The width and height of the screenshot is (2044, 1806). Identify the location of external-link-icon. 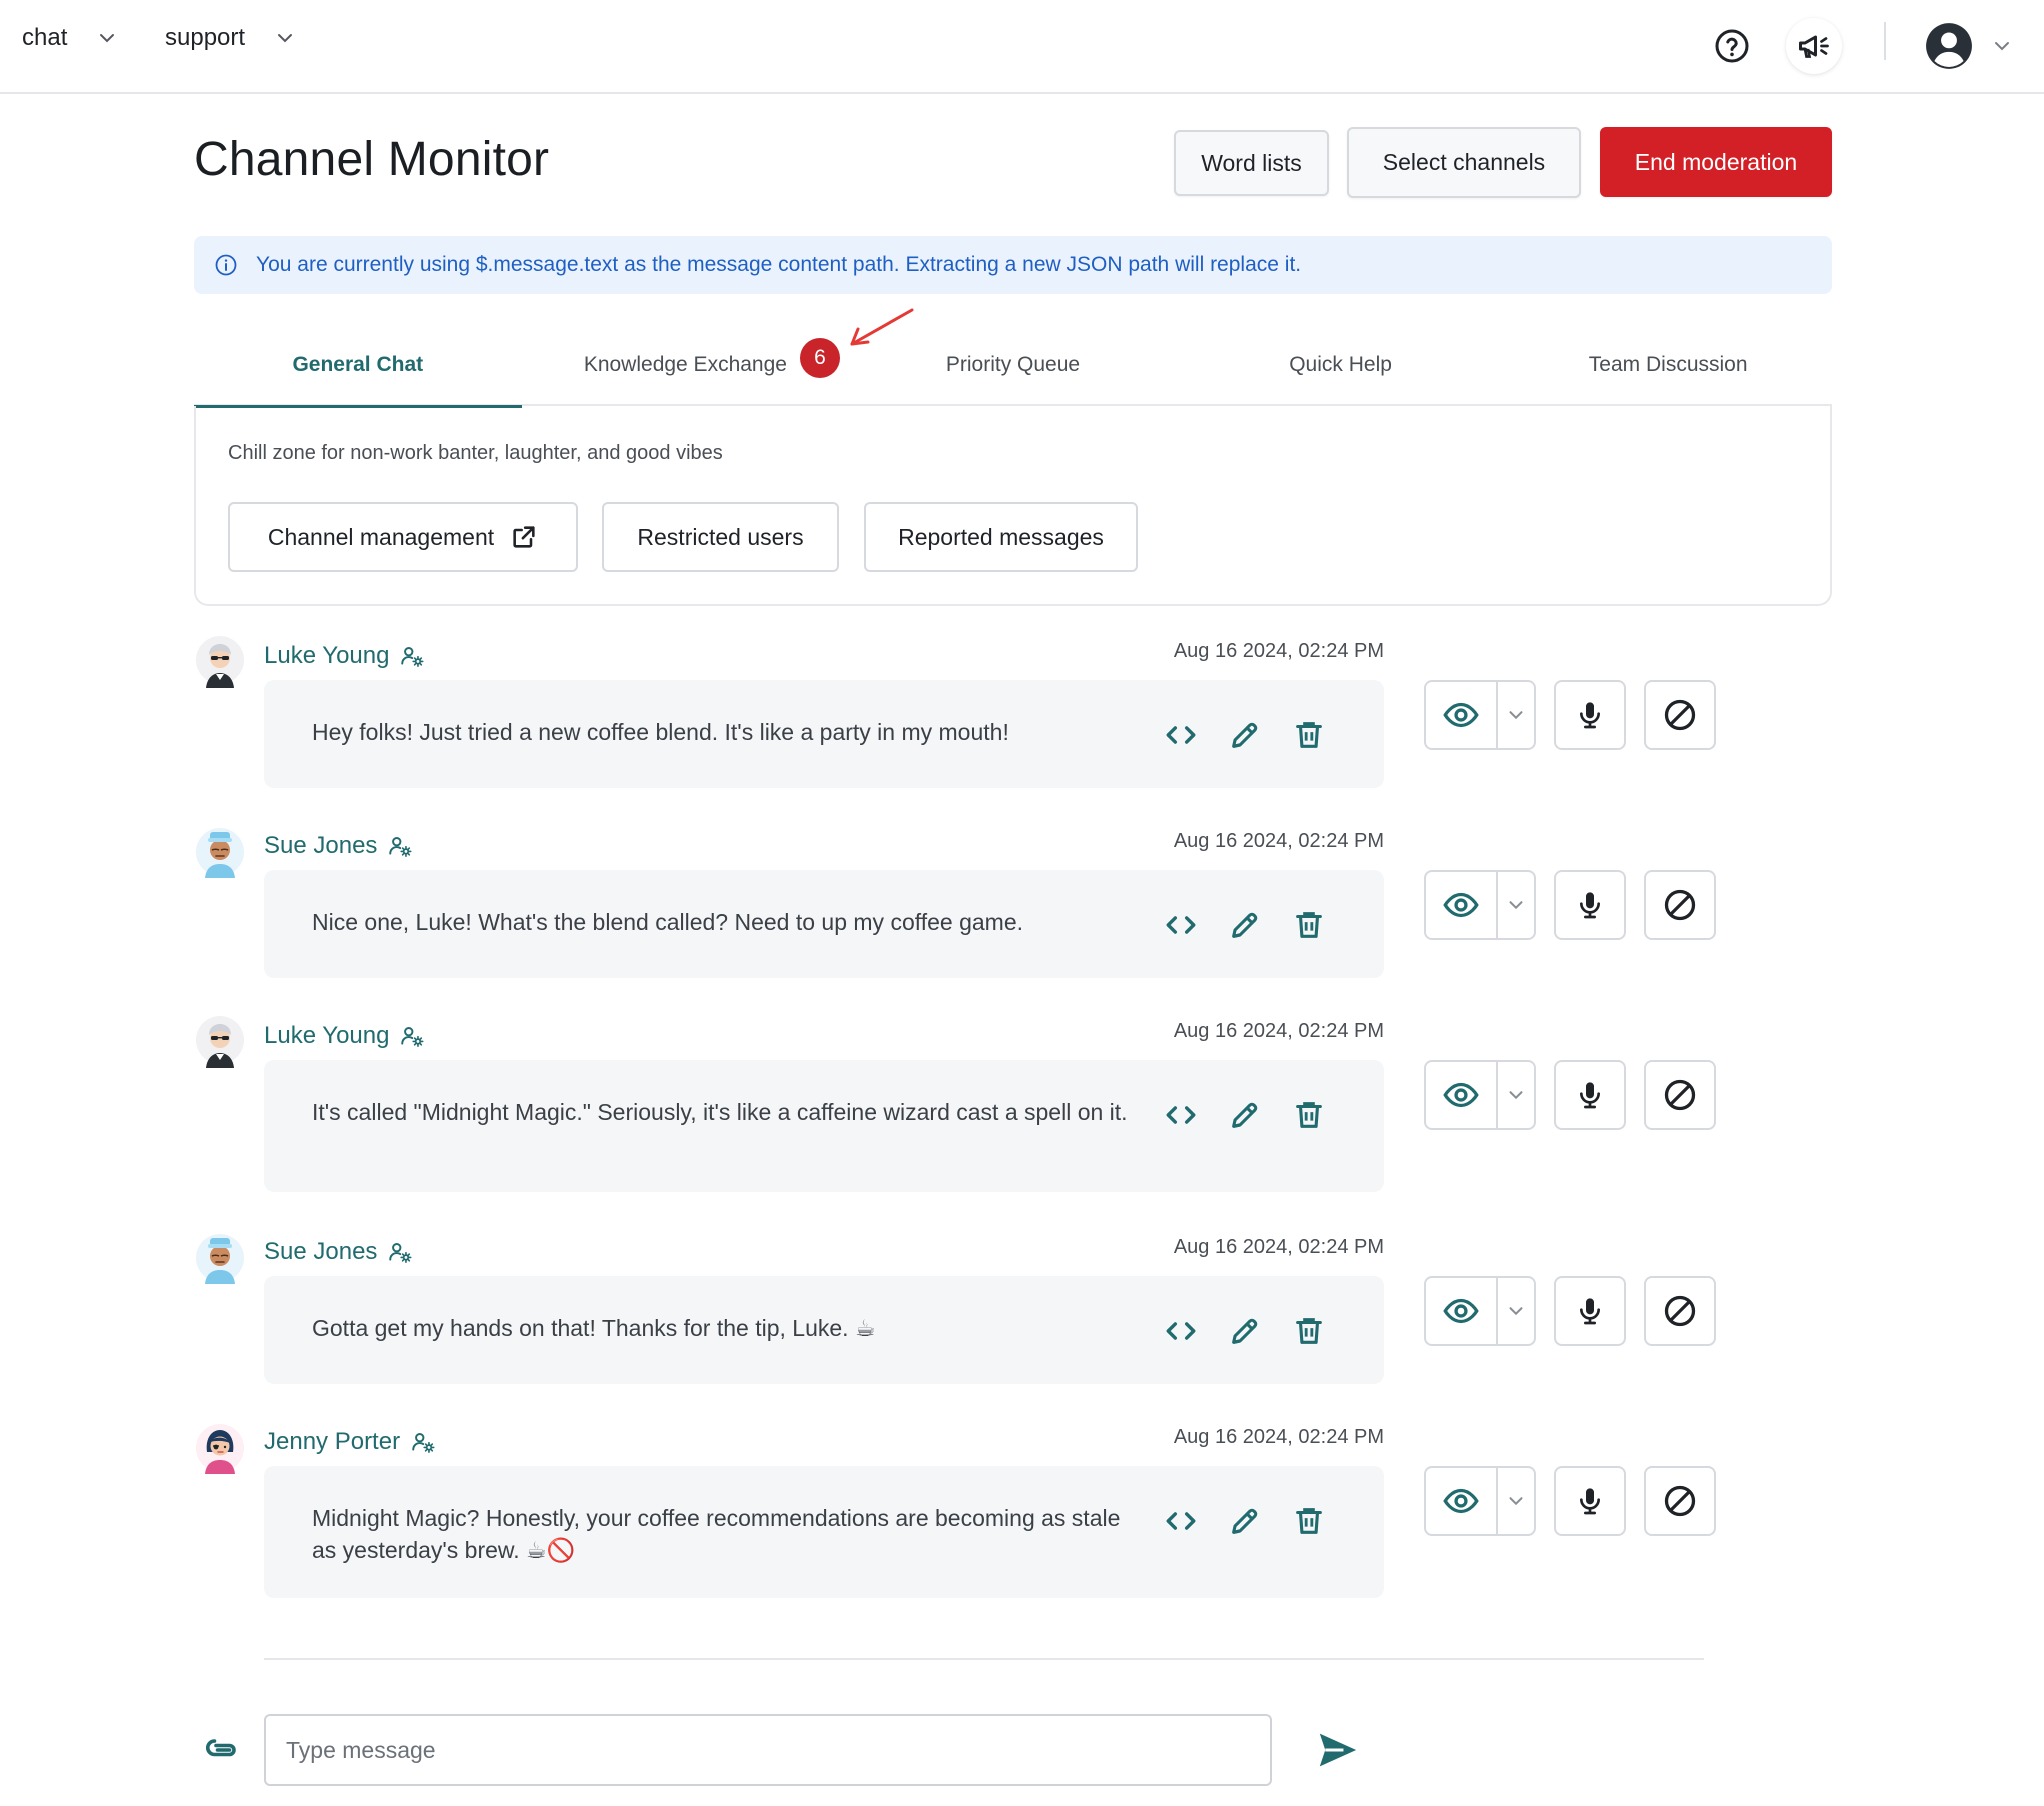
(524, 537).